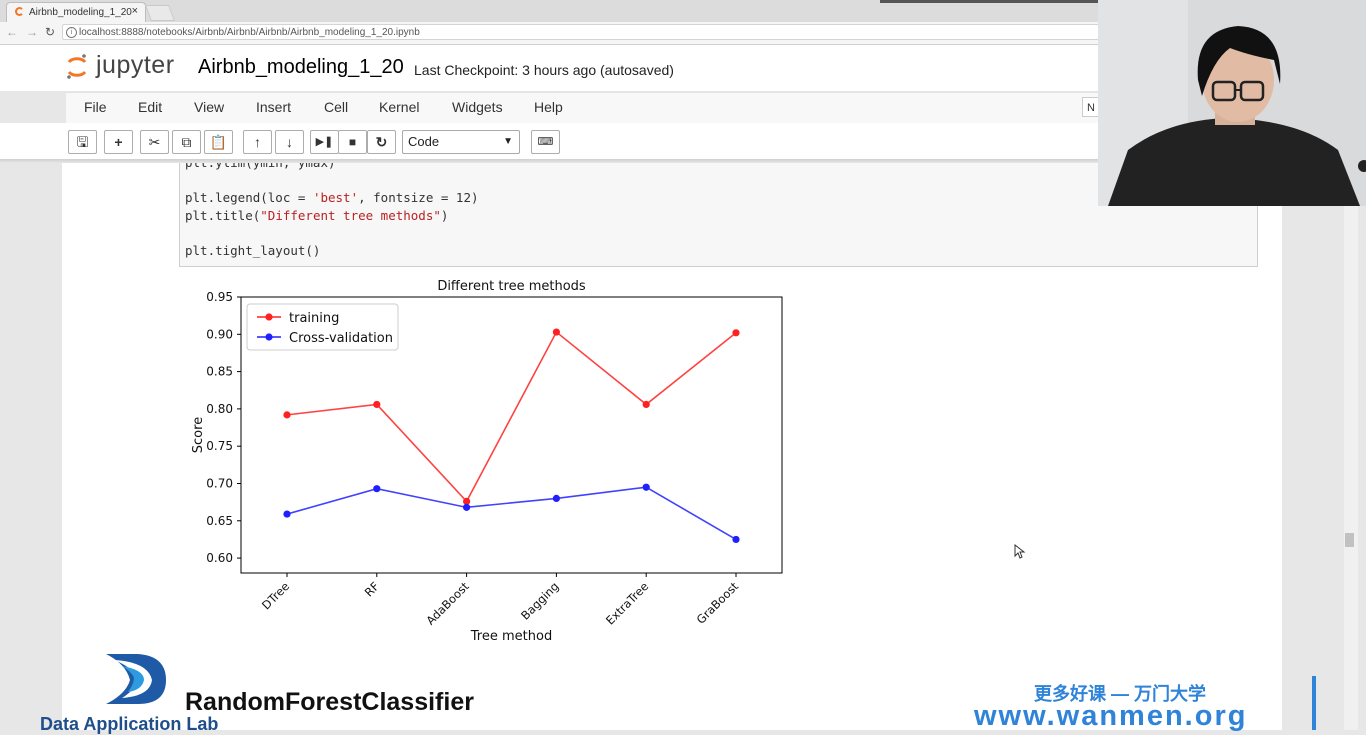  What do you see at coordinates (324, 142) in the screenshot?
I see `step-icon: ▶❚` at bounding box center [324, 142].